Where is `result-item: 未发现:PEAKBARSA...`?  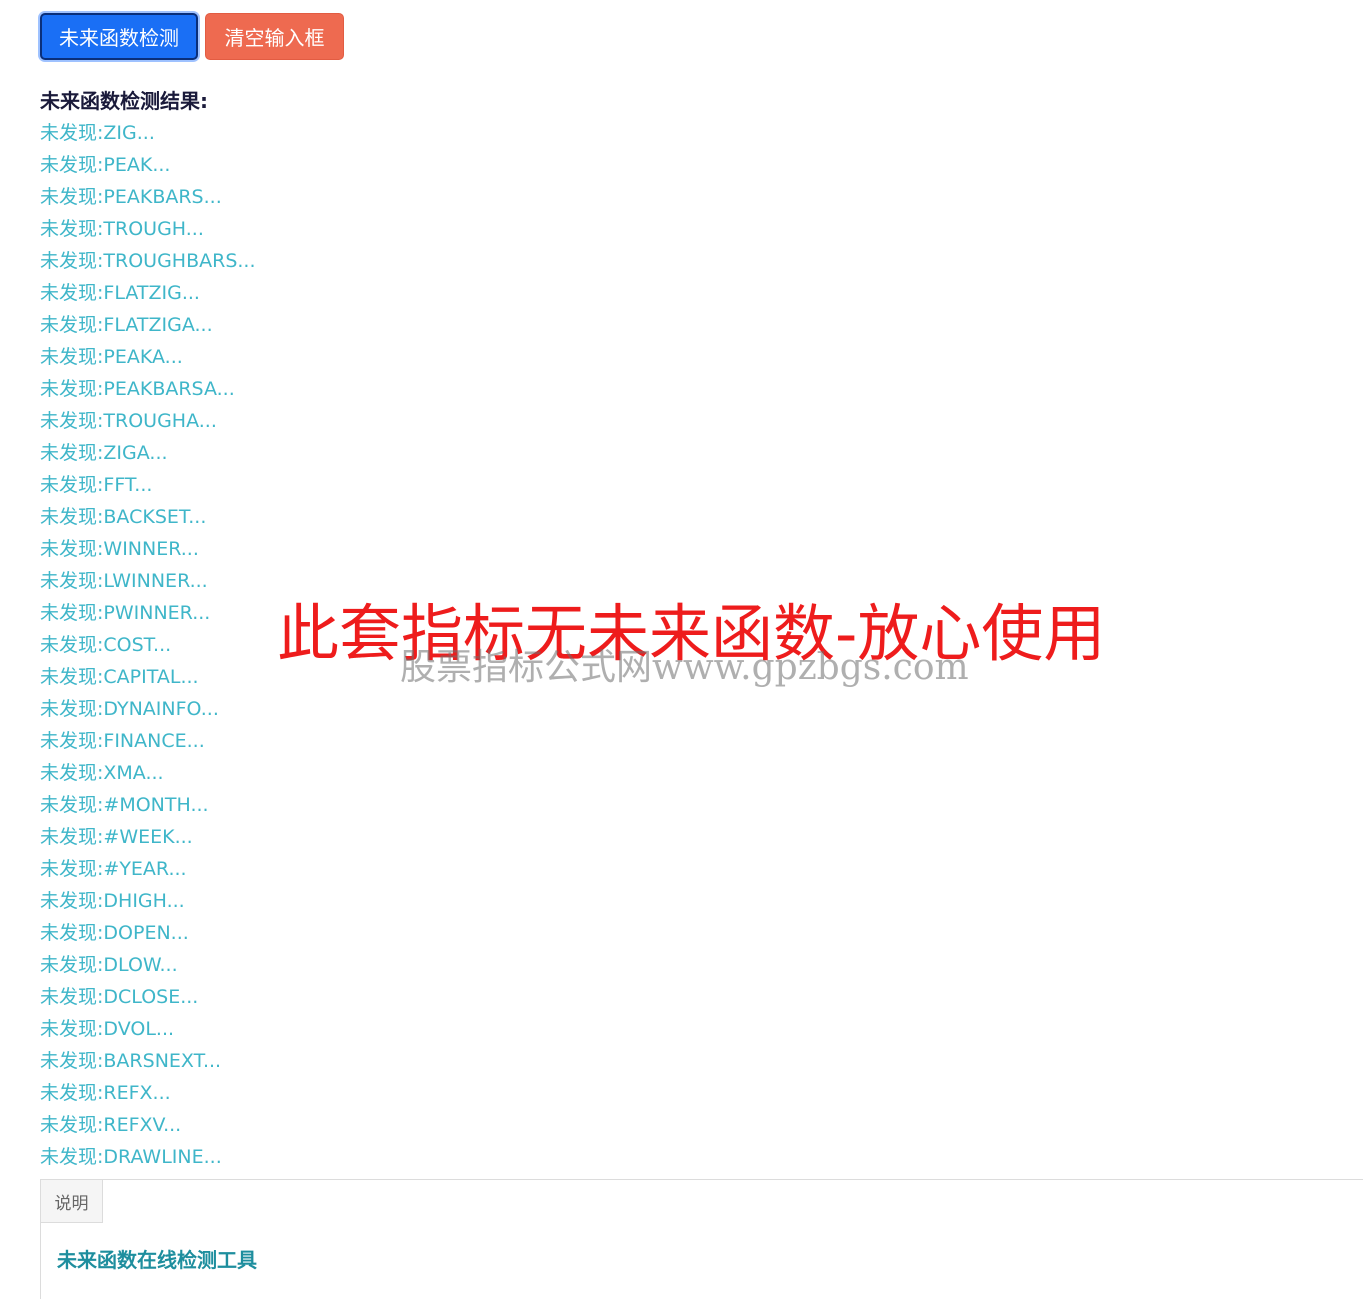 result-item: 未发现:PEAKBARSA... is located at coordinates (137, 389).